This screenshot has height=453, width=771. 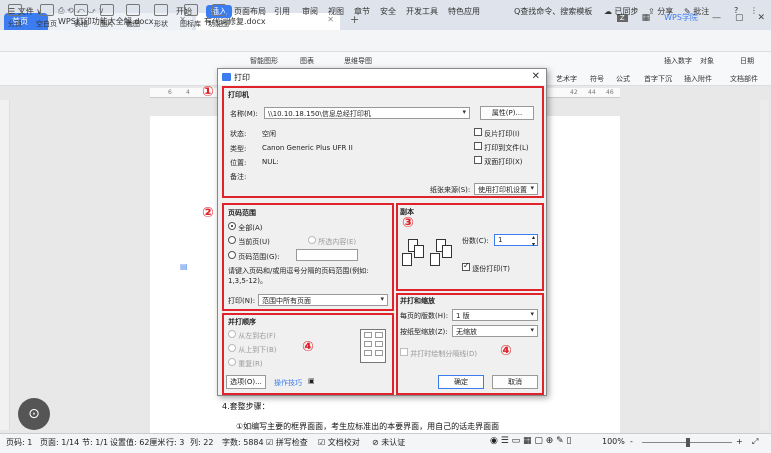 I want to click on ribbon-right-button: 首字下沉, so click(x=658, y=79).